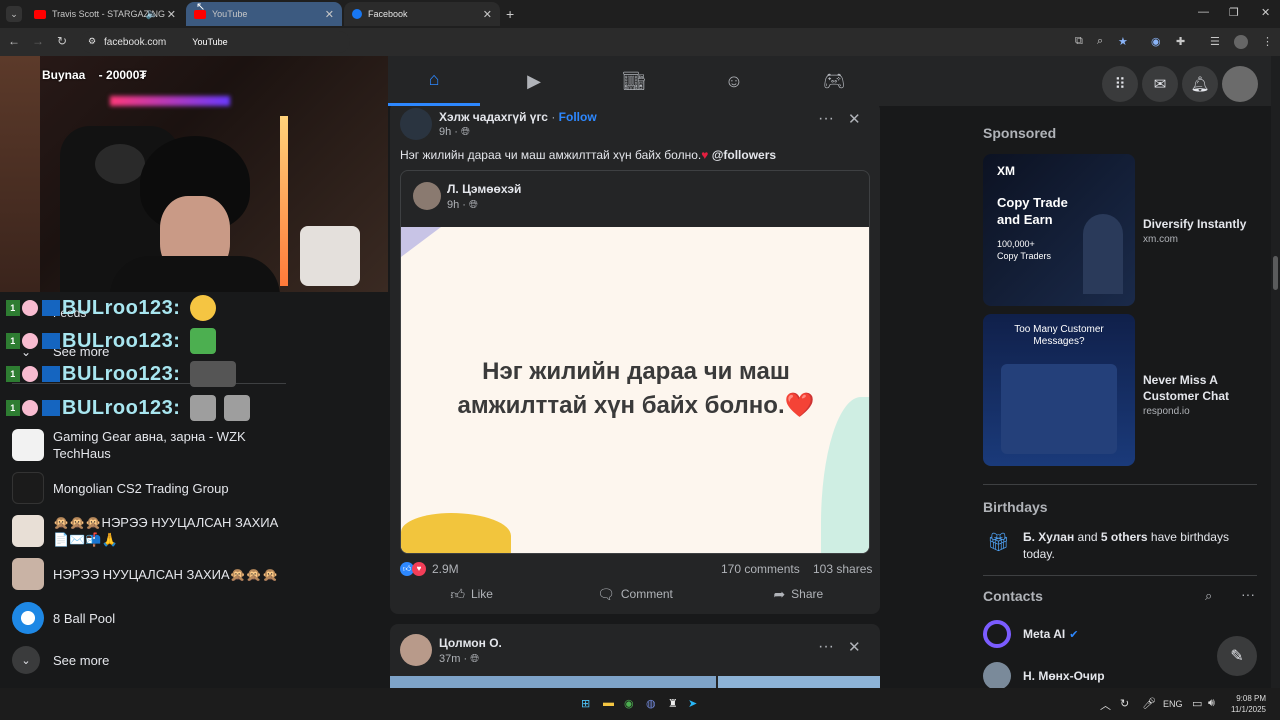 This screenshot has width=1280, height=720. Describe the element at coordinates (1265, 12) in the screenshot. I see `close-window-icon: ✕` at that location.